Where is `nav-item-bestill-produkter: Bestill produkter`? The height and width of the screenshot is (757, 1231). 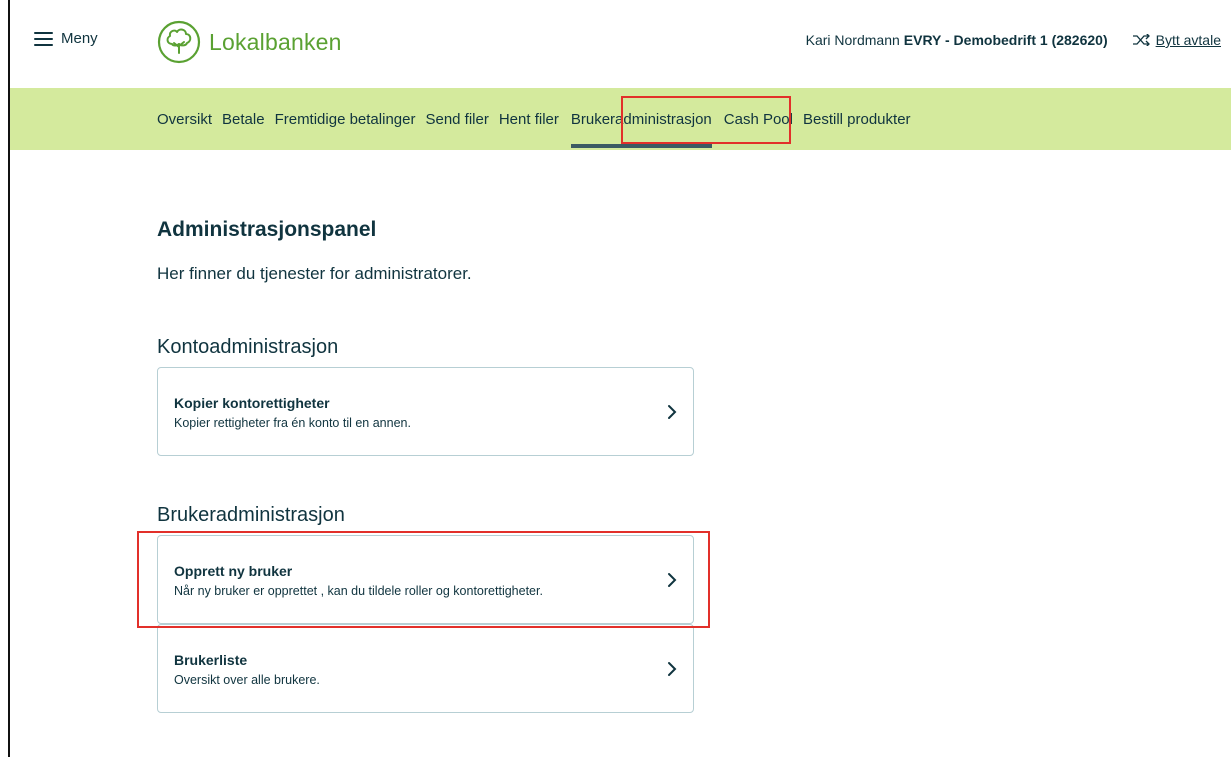 nav-item-bestill-produkter: Bestill produkter is located at coordinates (857, 119).